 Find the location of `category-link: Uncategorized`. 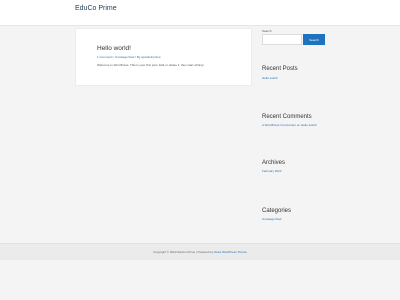

category-link: Uncategorized is located at coordinates (271, 219).